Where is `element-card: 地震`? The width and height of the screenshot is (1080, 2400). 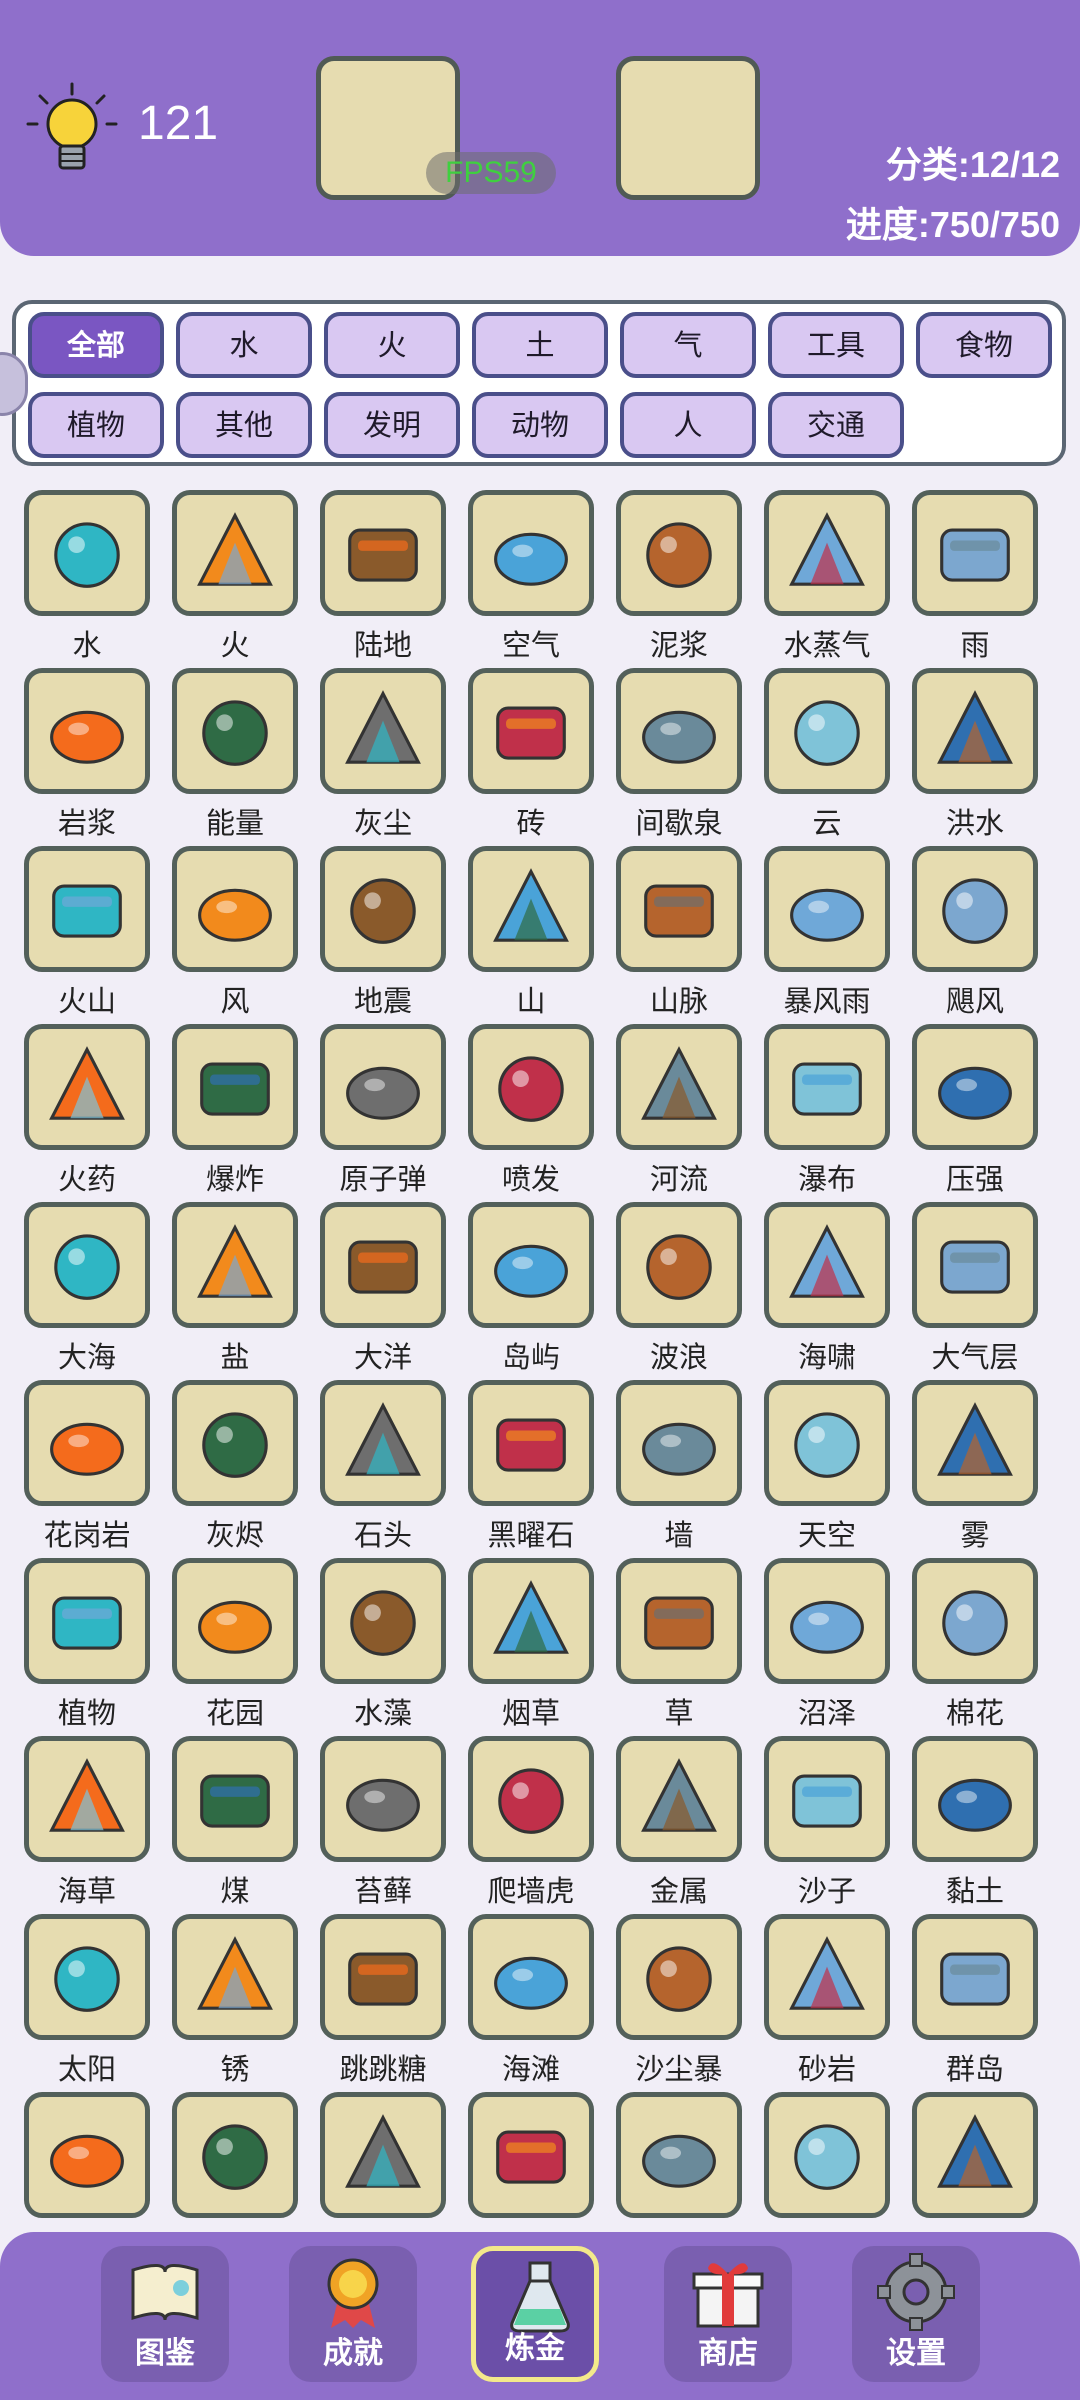
element-card: 地震 is located at coordinates (371, 935).